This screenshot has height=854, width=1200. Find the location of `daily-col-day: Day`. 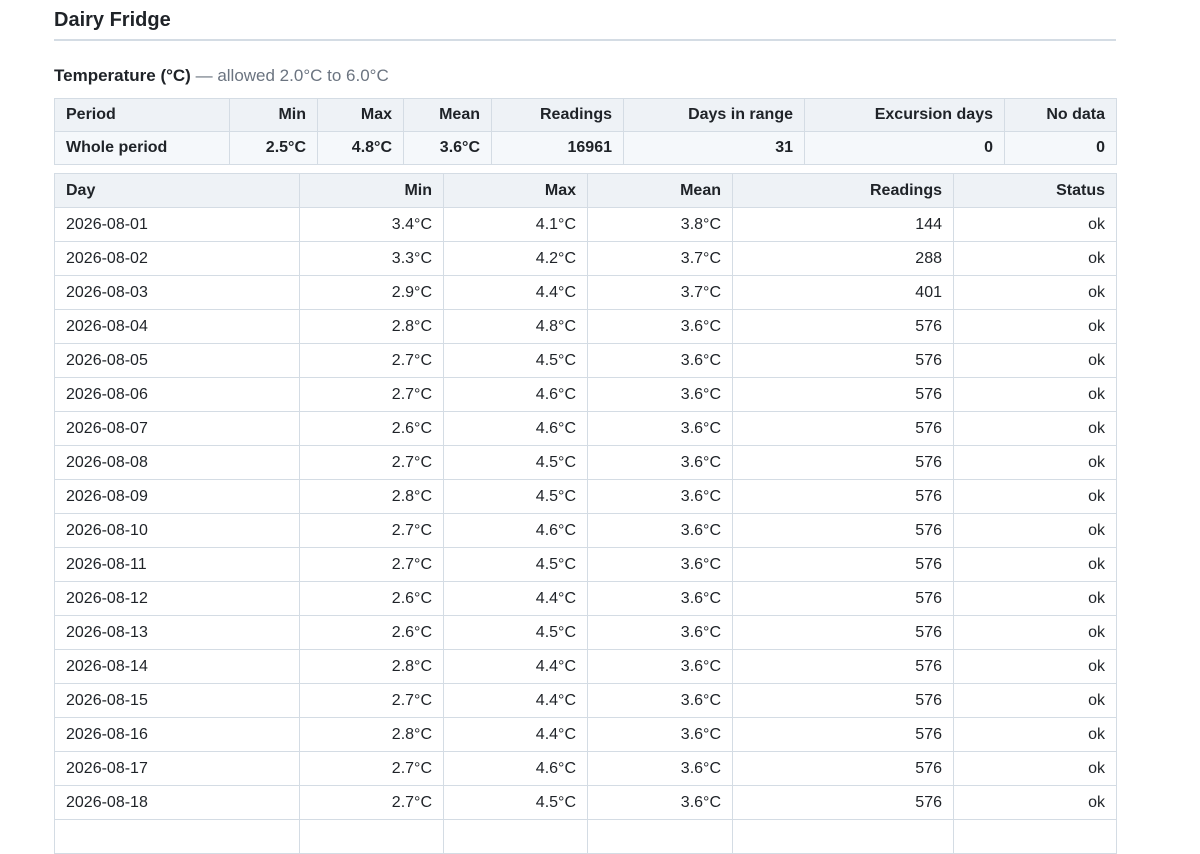

daily-col-day: Day is located at coordinates (177, 190).